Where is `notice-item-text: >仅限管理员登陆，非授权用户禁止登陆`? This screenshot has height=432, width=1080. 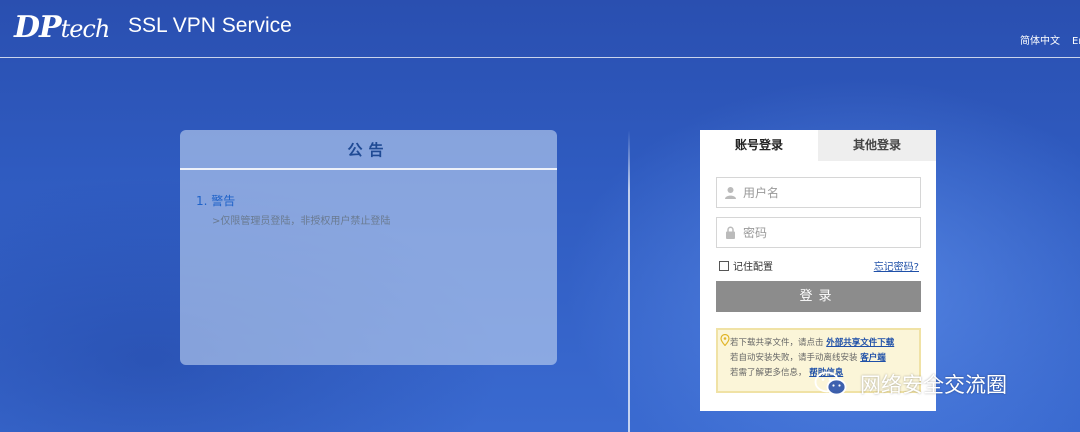 notice-item-text: >仅限管理员登陆，非授权用户禁止登陆 is located at coordinates (301, 221).